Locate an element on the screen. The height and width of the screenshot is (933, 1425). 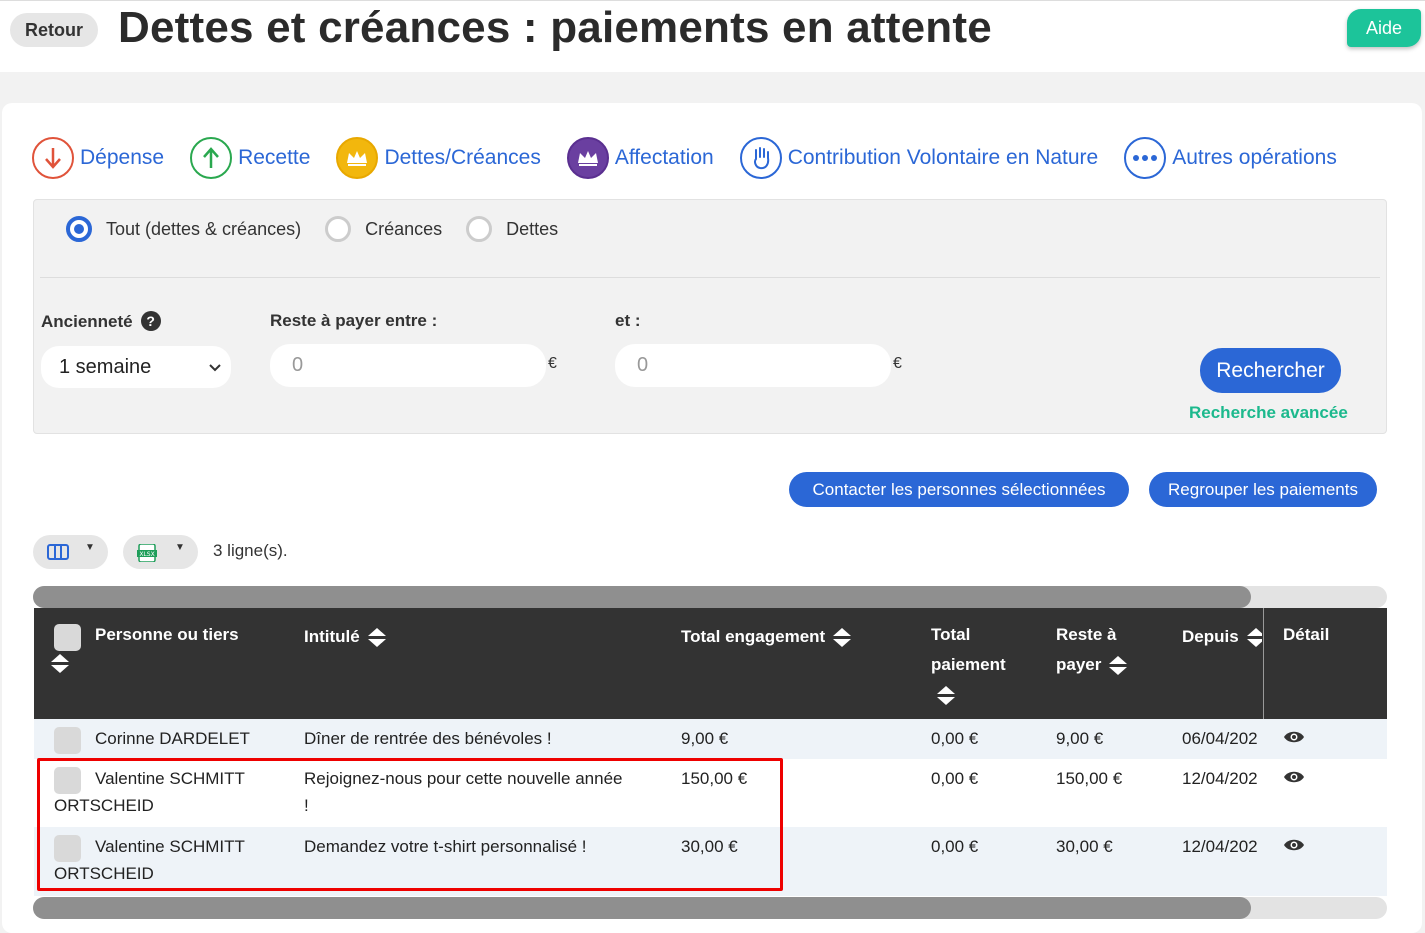
more-dots-icon is located at coordinates (1145, 158).